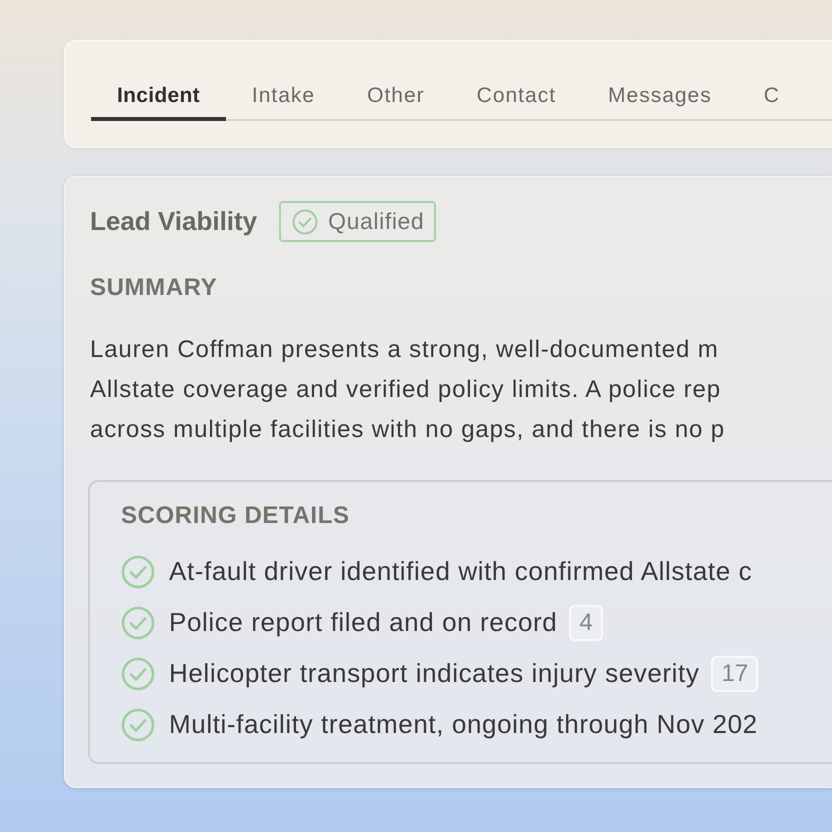 Image resolution: width=832 pixels, height=832 pixels. What do you see at coordinates (305, 221) in the screenshot?
I see `check-circle-icon` at bounding box center [305, 221].